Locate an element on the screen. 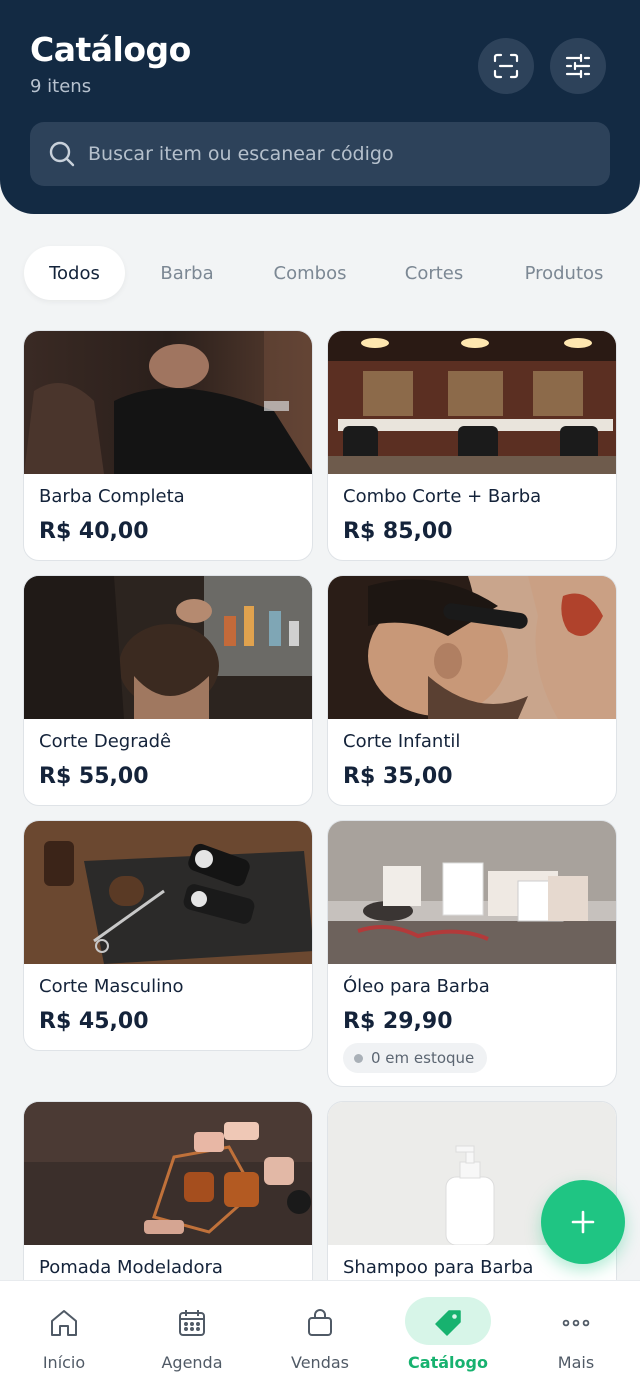  catalog-card-barba-completa: Barba Completa R$ 40,00 is located at coordinates (168, 445).